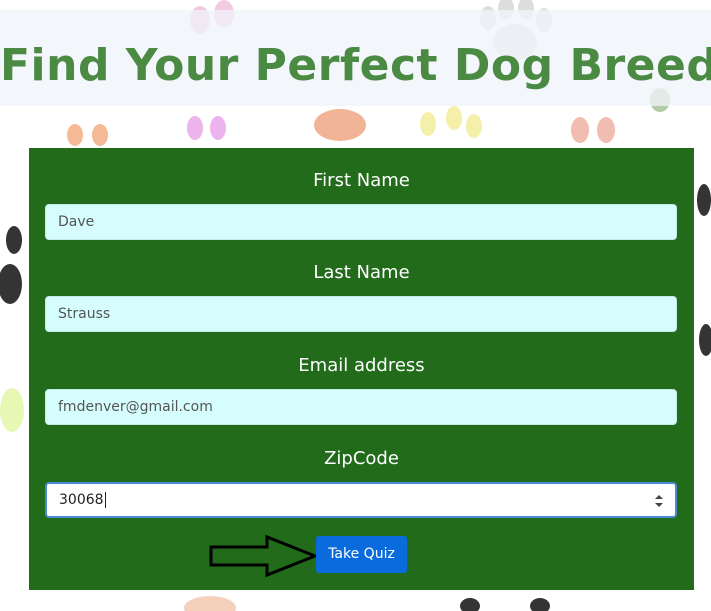  I want to click on zip-label: ZipCode, so click(361, 458).